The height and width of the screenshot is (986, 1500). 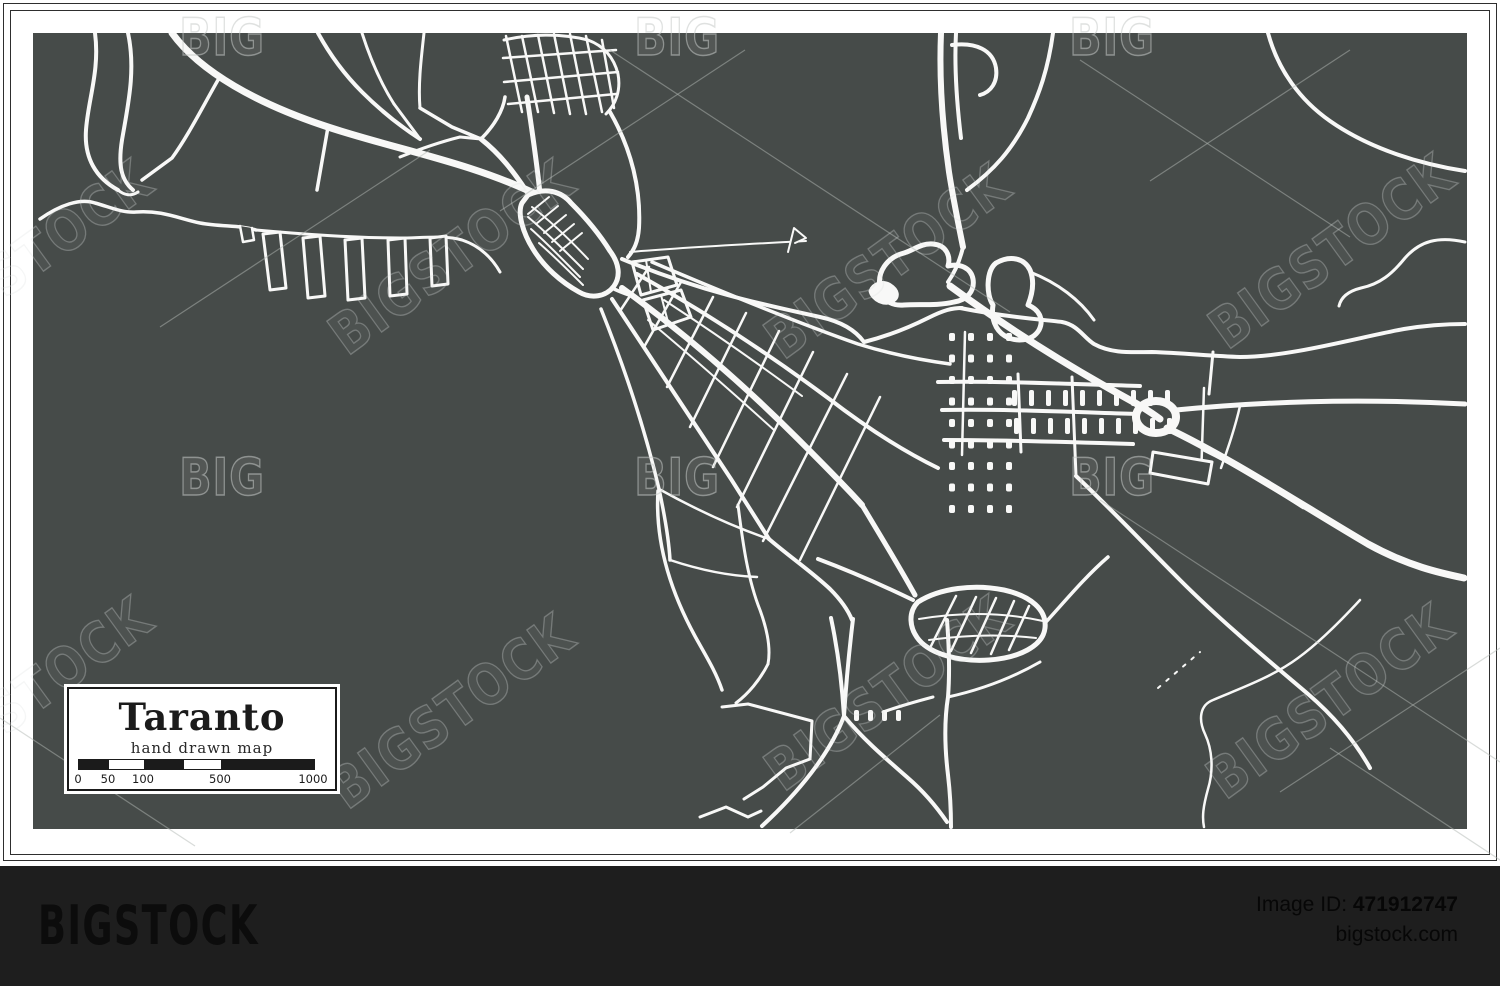 What do you see at coordinates (108, 779) in the screenshot?
I see `scale-label: 50` at bounding box center [108, 779].